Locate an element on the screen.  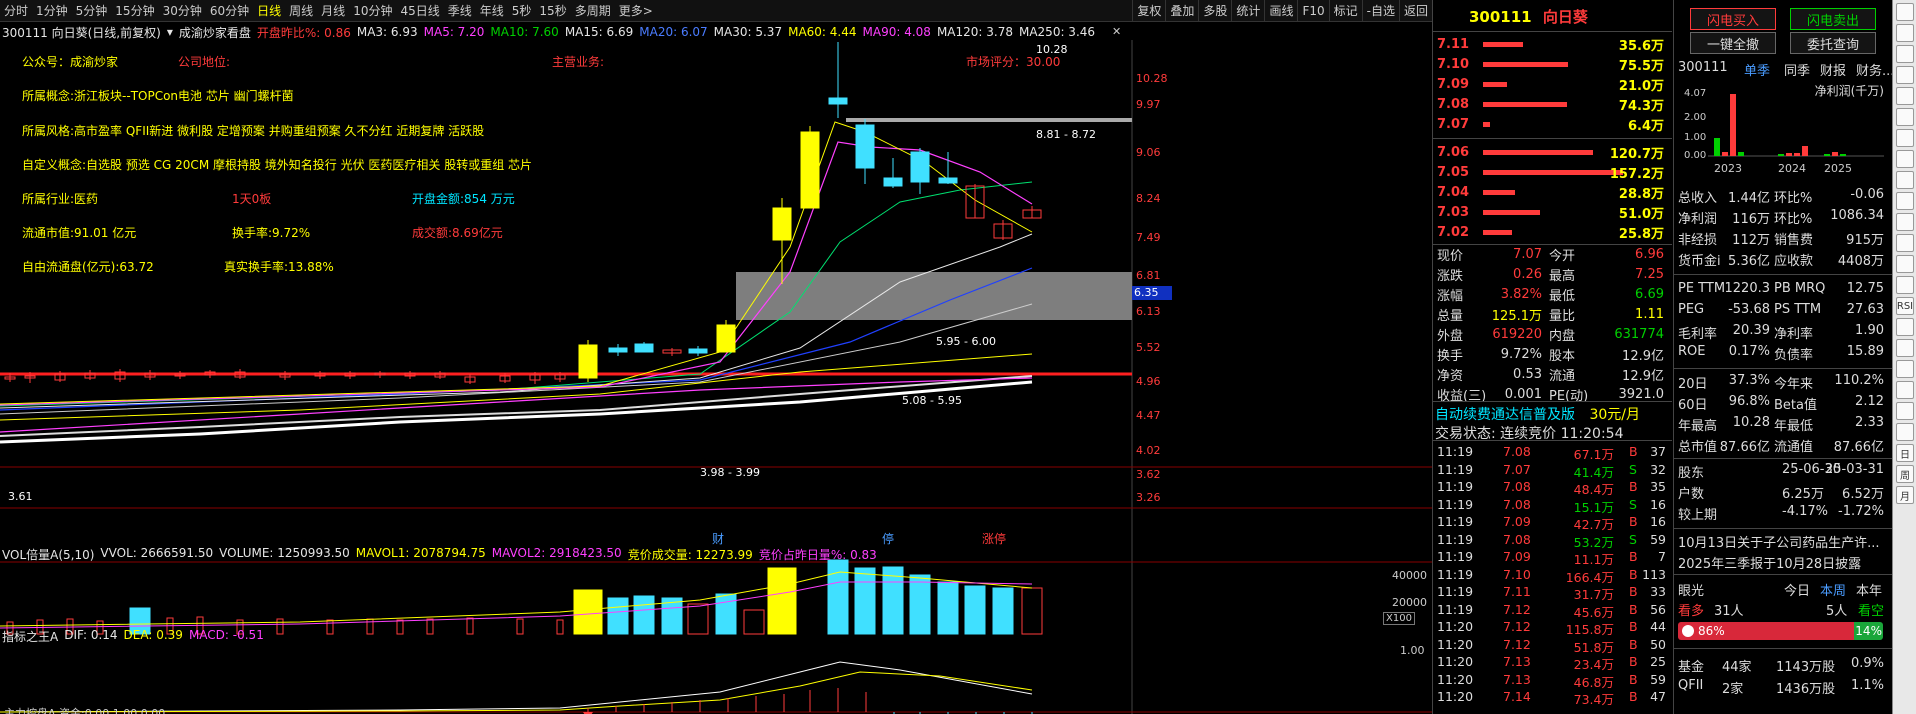
period-tab-12: 年线 is located at coordinates (492, 10).